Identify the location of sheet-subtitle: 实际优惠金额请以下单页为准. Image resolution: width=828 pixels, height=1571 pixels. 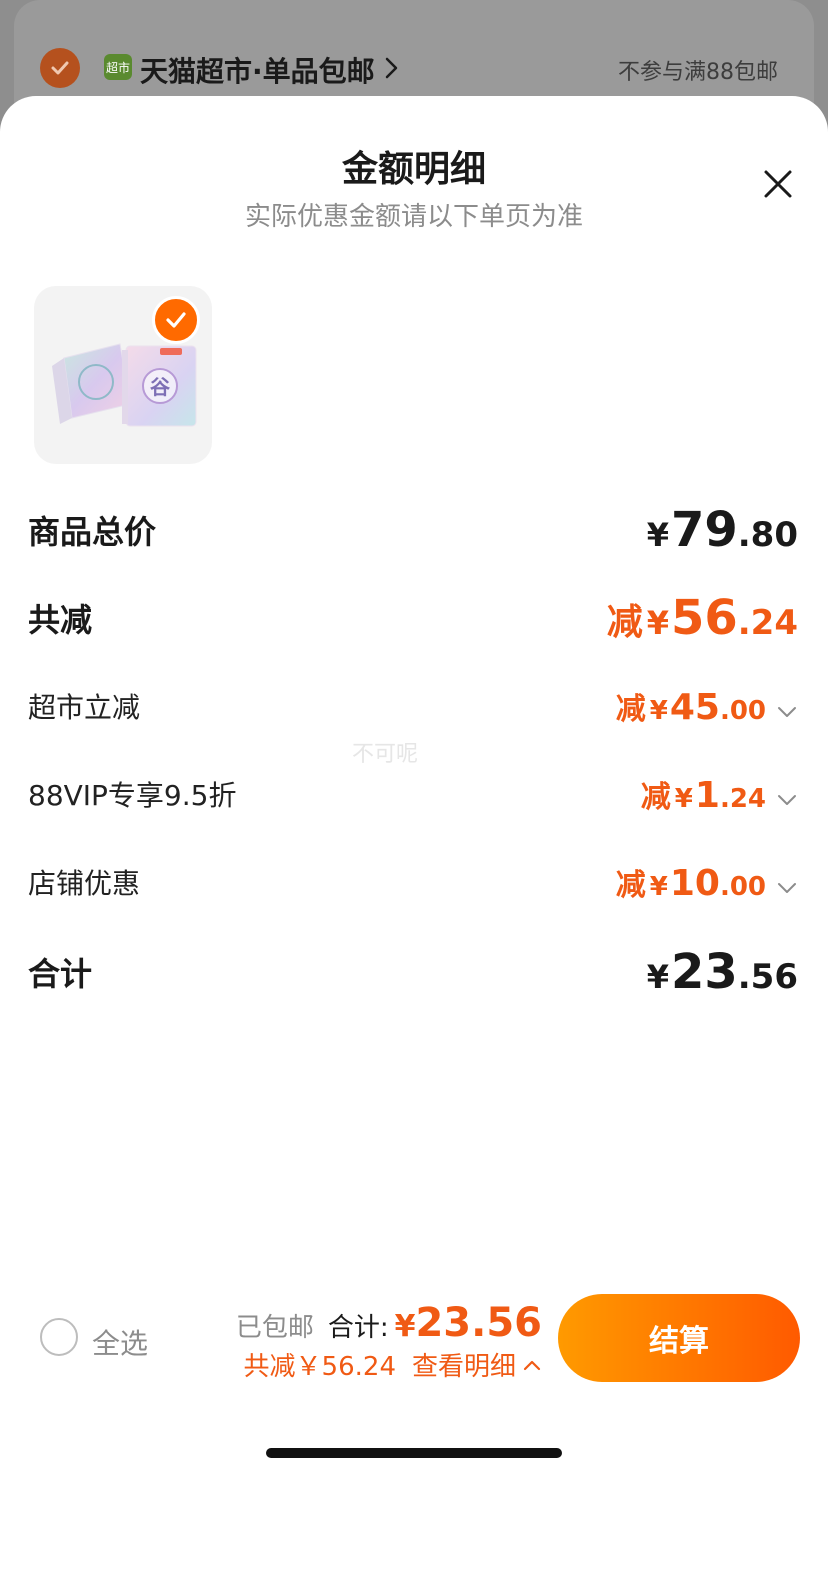
(413, 217).